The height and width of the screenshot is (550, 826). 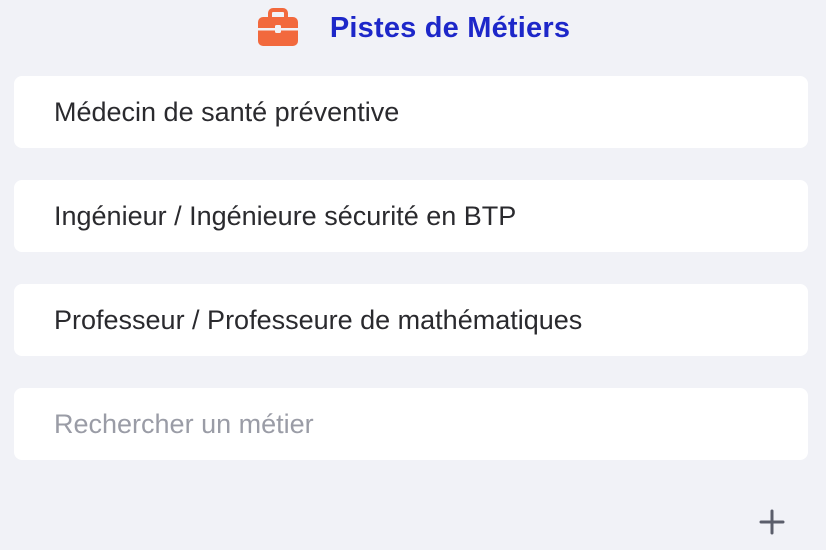 What do you see at coordinates (227, 111) in the screenshot?
I see `job-item-label: Médecin de santé préventive` at bounding box center [227, 111].